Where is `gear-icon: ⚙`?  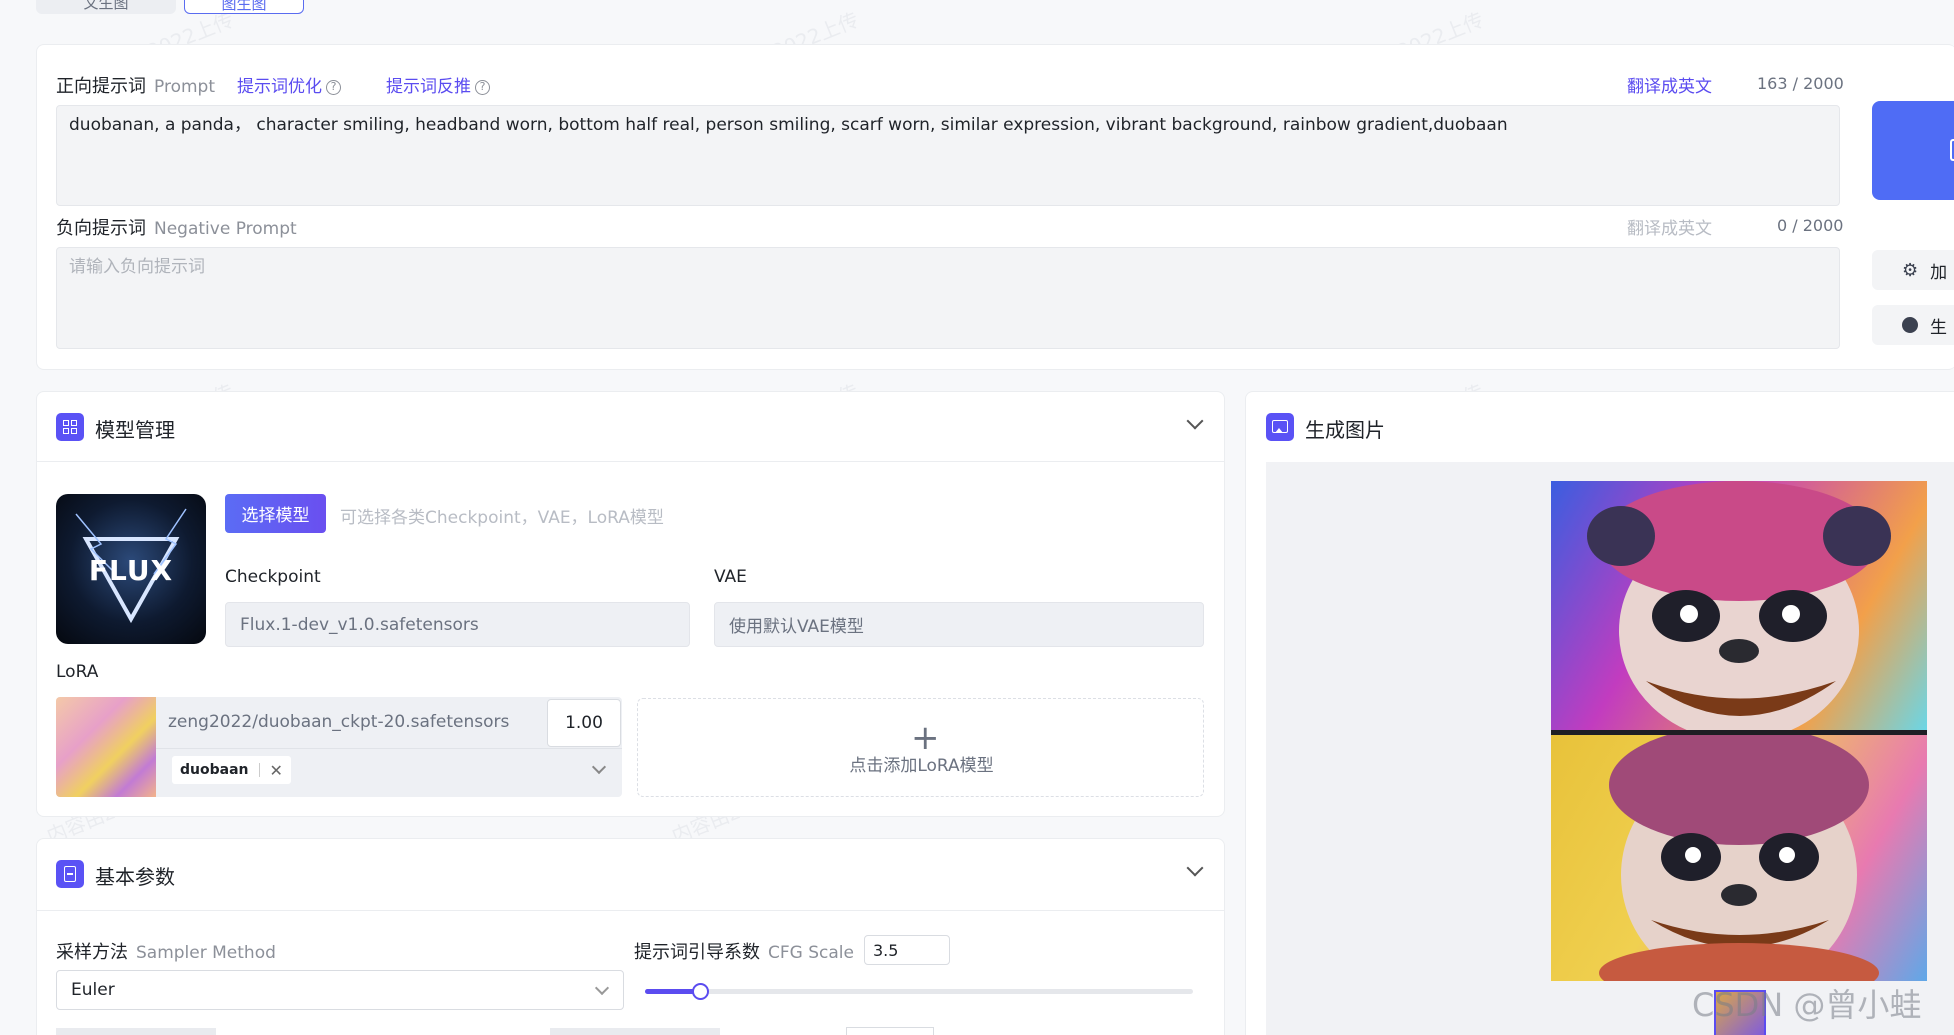
gear-icon: ⚙ is located at coordinates (1910, 270).